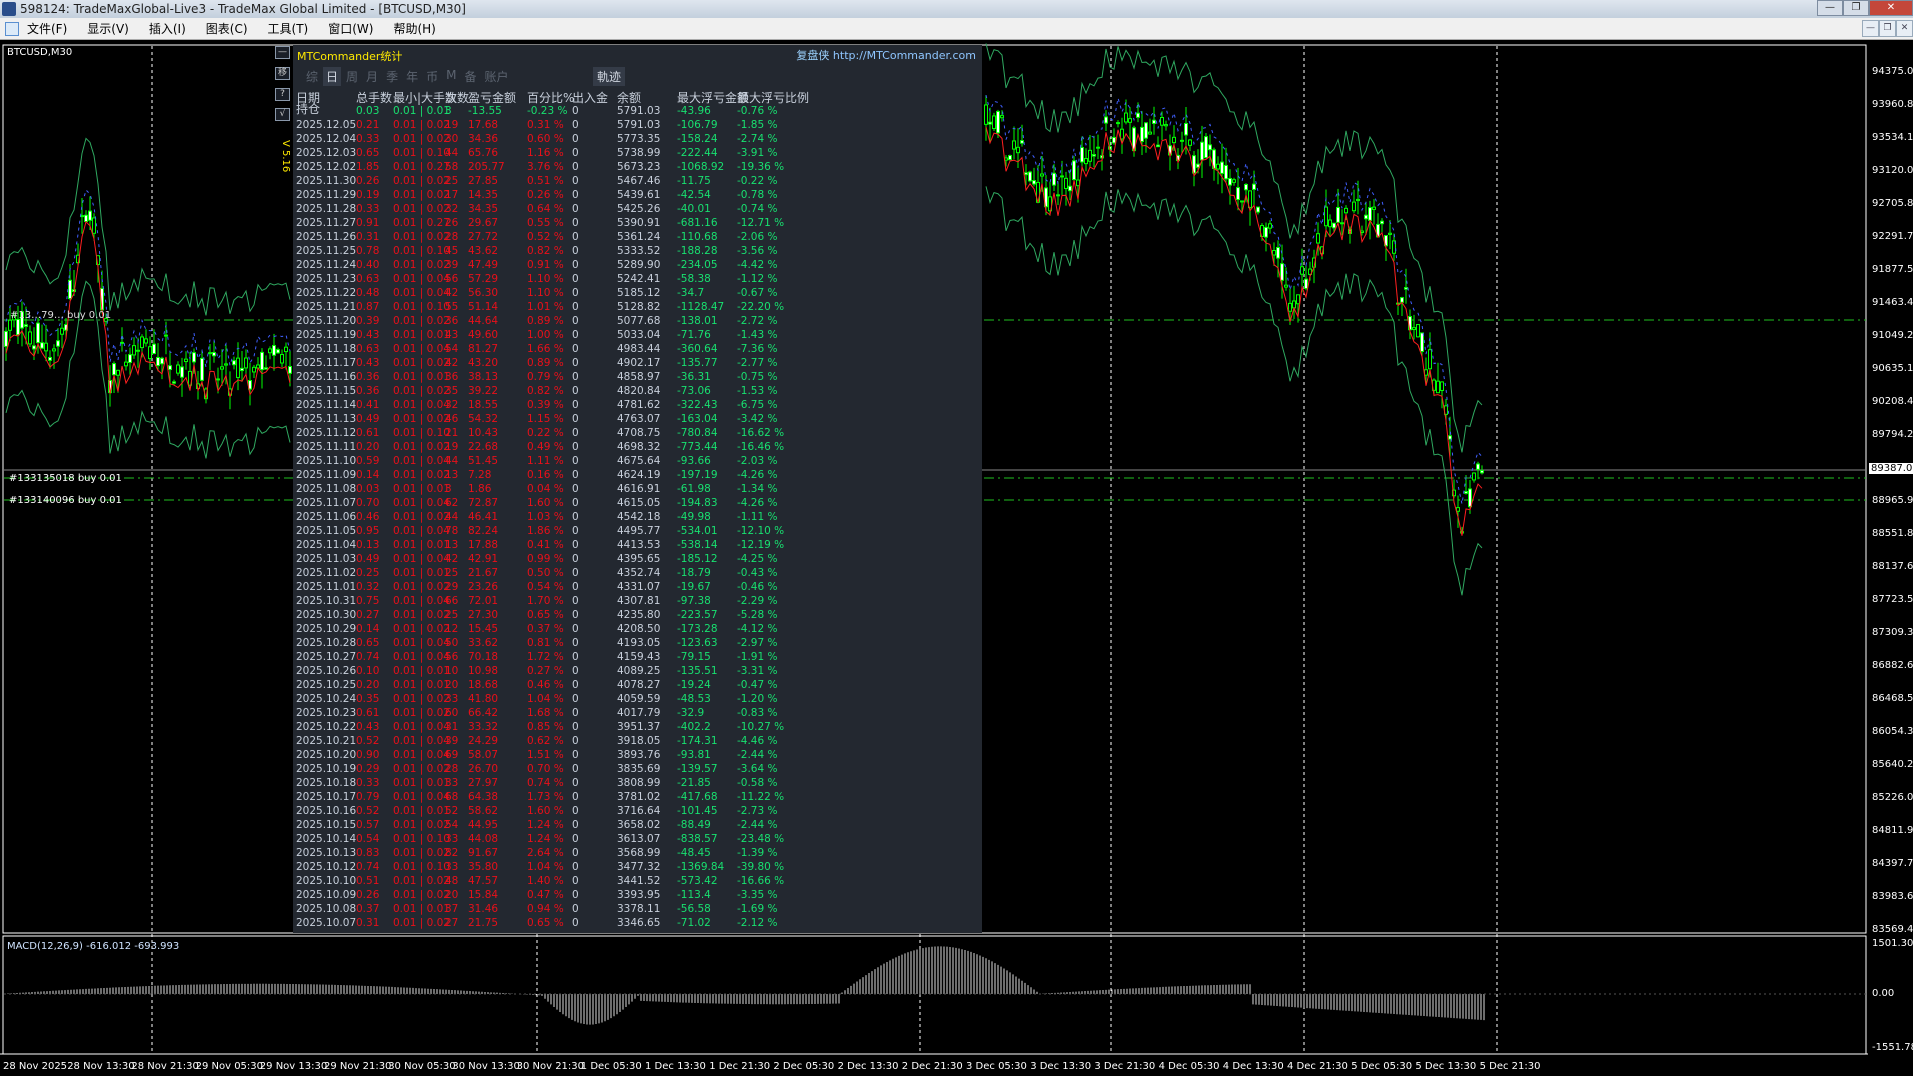 Image resolution: width=1913 pixels, height=1076 pixels. I want to click on chart-doc-icon, so click(12, 29).